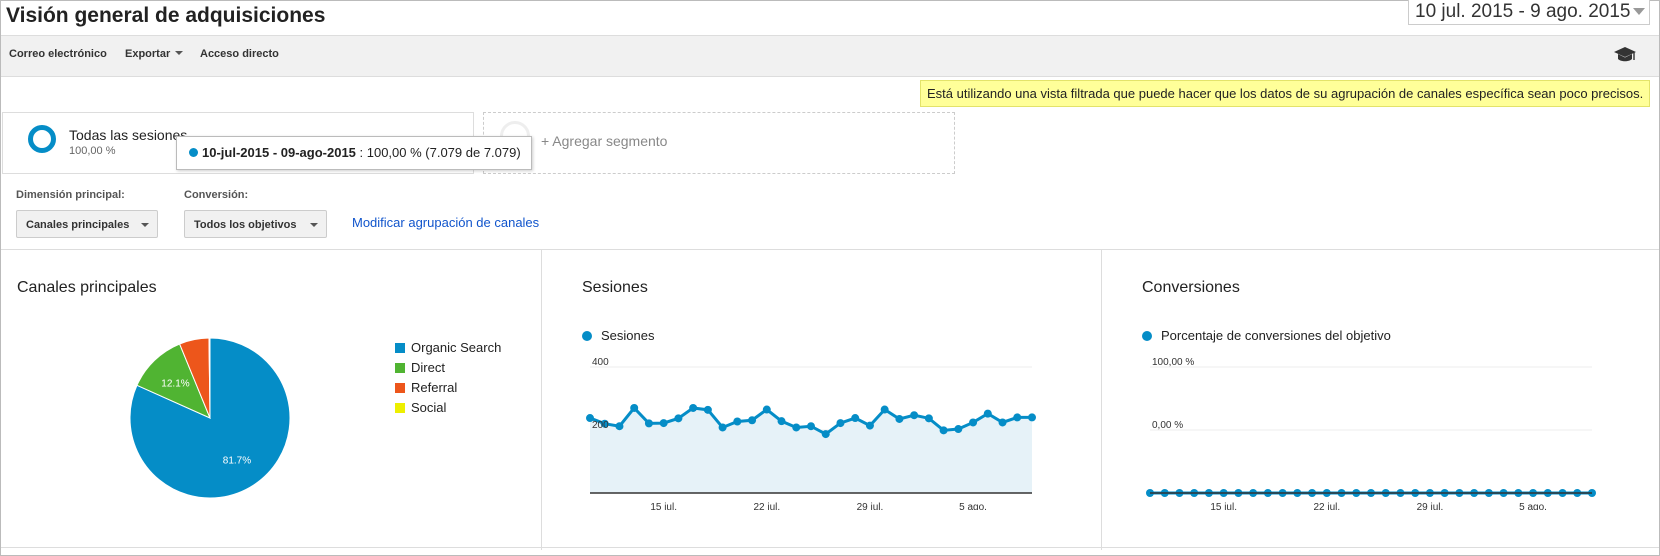 This screenshot has height=556, width=1660. Describe the element at coordinates (1191, 287) in the screenshot. I see `conversions-panel-title: Conversiones` at that location.